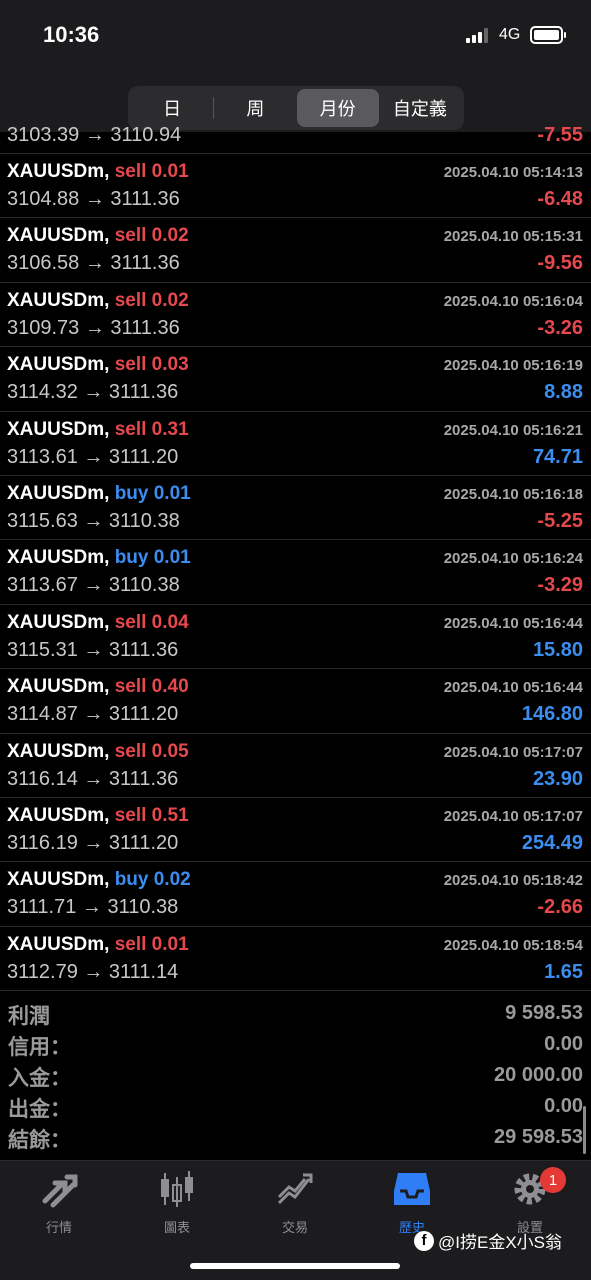  What do you see at coordinates (98, 365) in the screenshot?
I see `trade-symbol: XAUUSDm, sell 0.03` at bounding box center [98, 365].